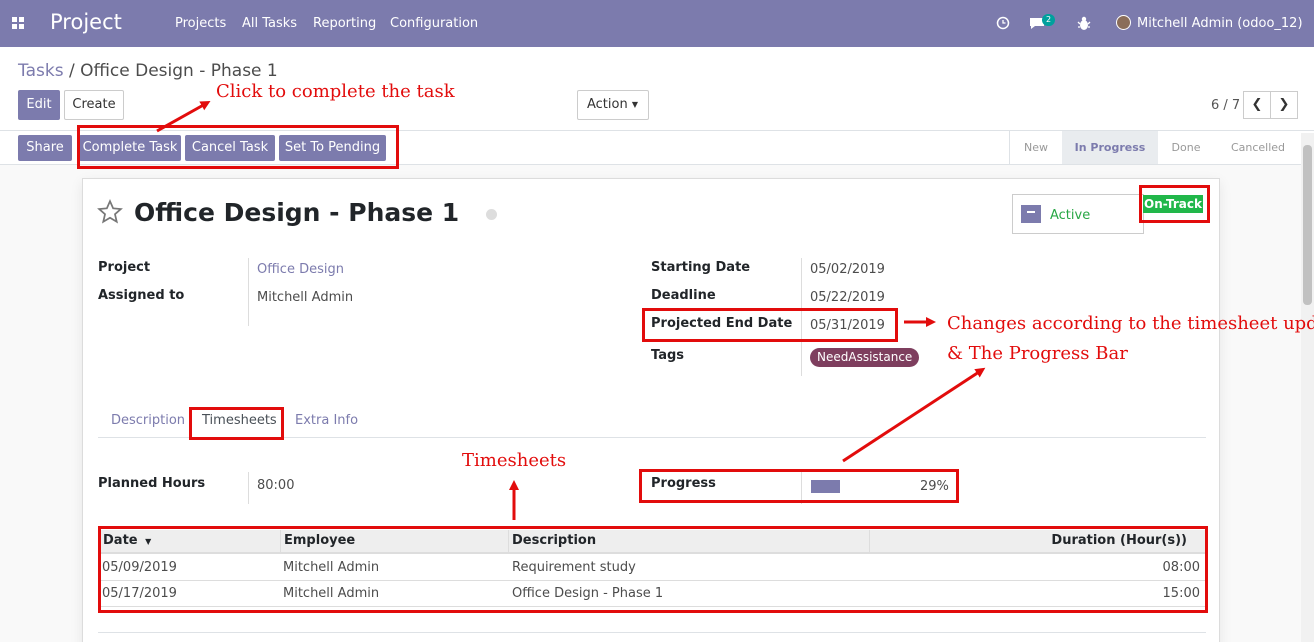  I want to click on chevron-left-icon: ❮, so click(1257, 104).